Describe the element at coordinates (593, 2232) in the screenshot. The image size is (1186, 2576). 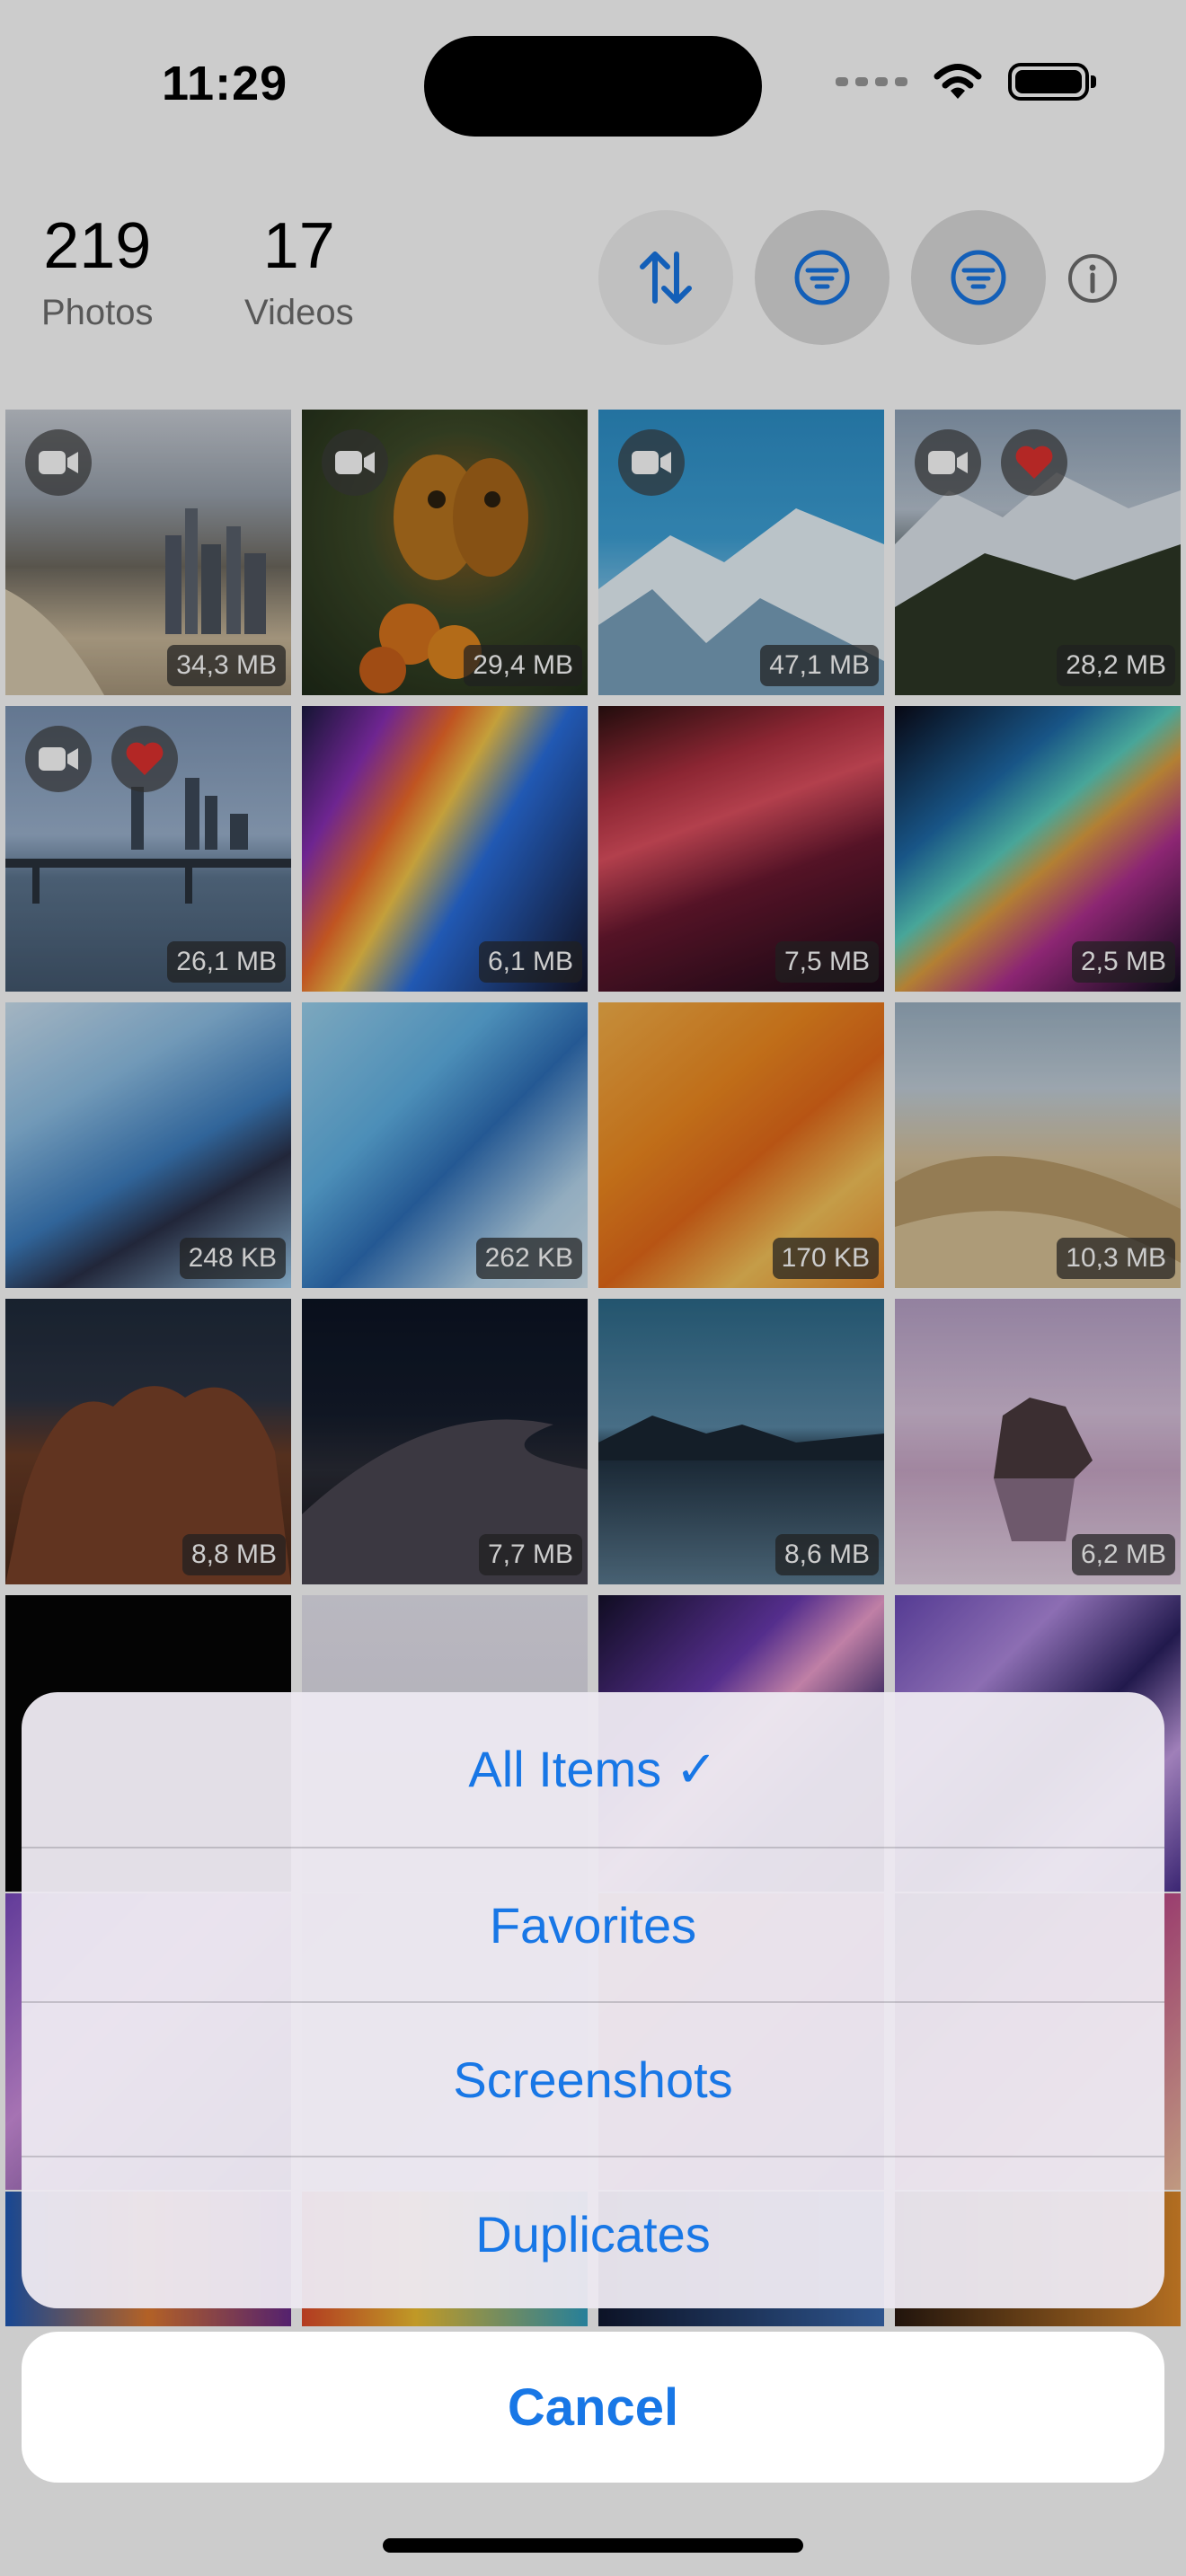
I see `sheet-item-duplicates: Duplicates` at that location.